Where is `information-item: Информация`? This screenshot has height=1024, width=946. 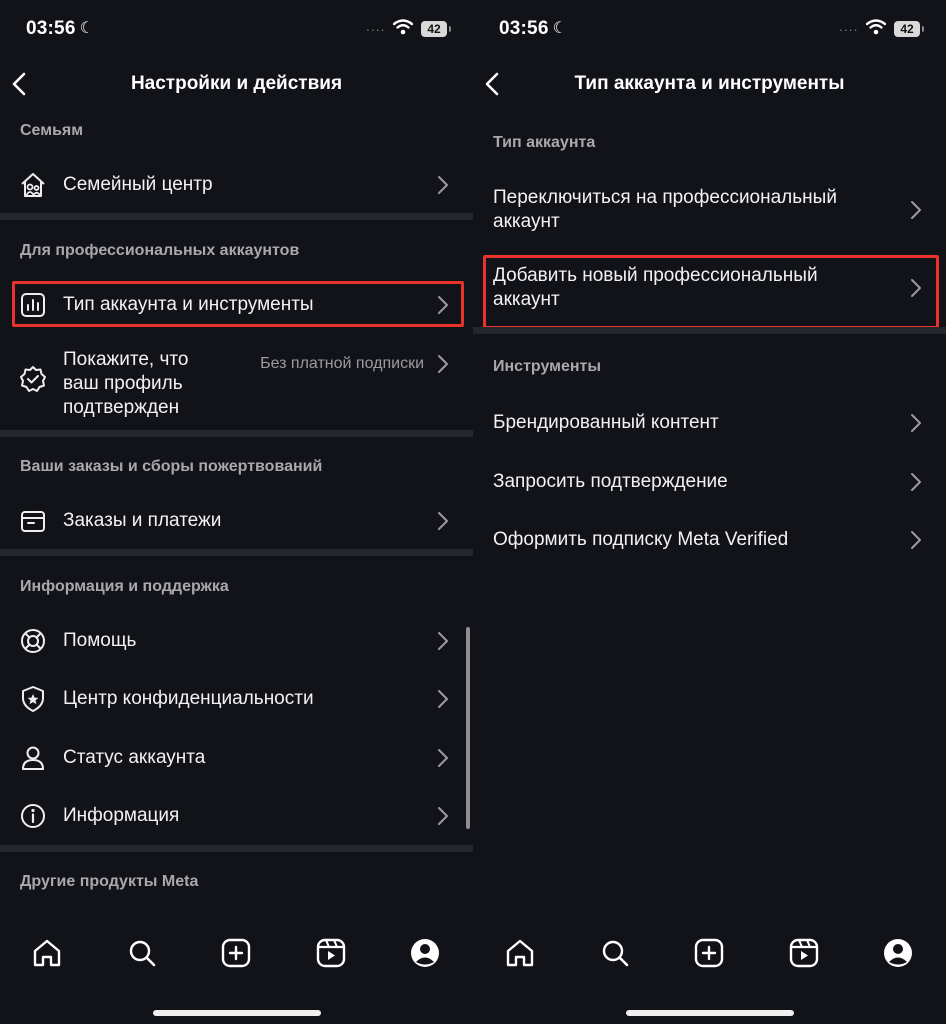 information-item: Информация is located at coordinates (236, 816).